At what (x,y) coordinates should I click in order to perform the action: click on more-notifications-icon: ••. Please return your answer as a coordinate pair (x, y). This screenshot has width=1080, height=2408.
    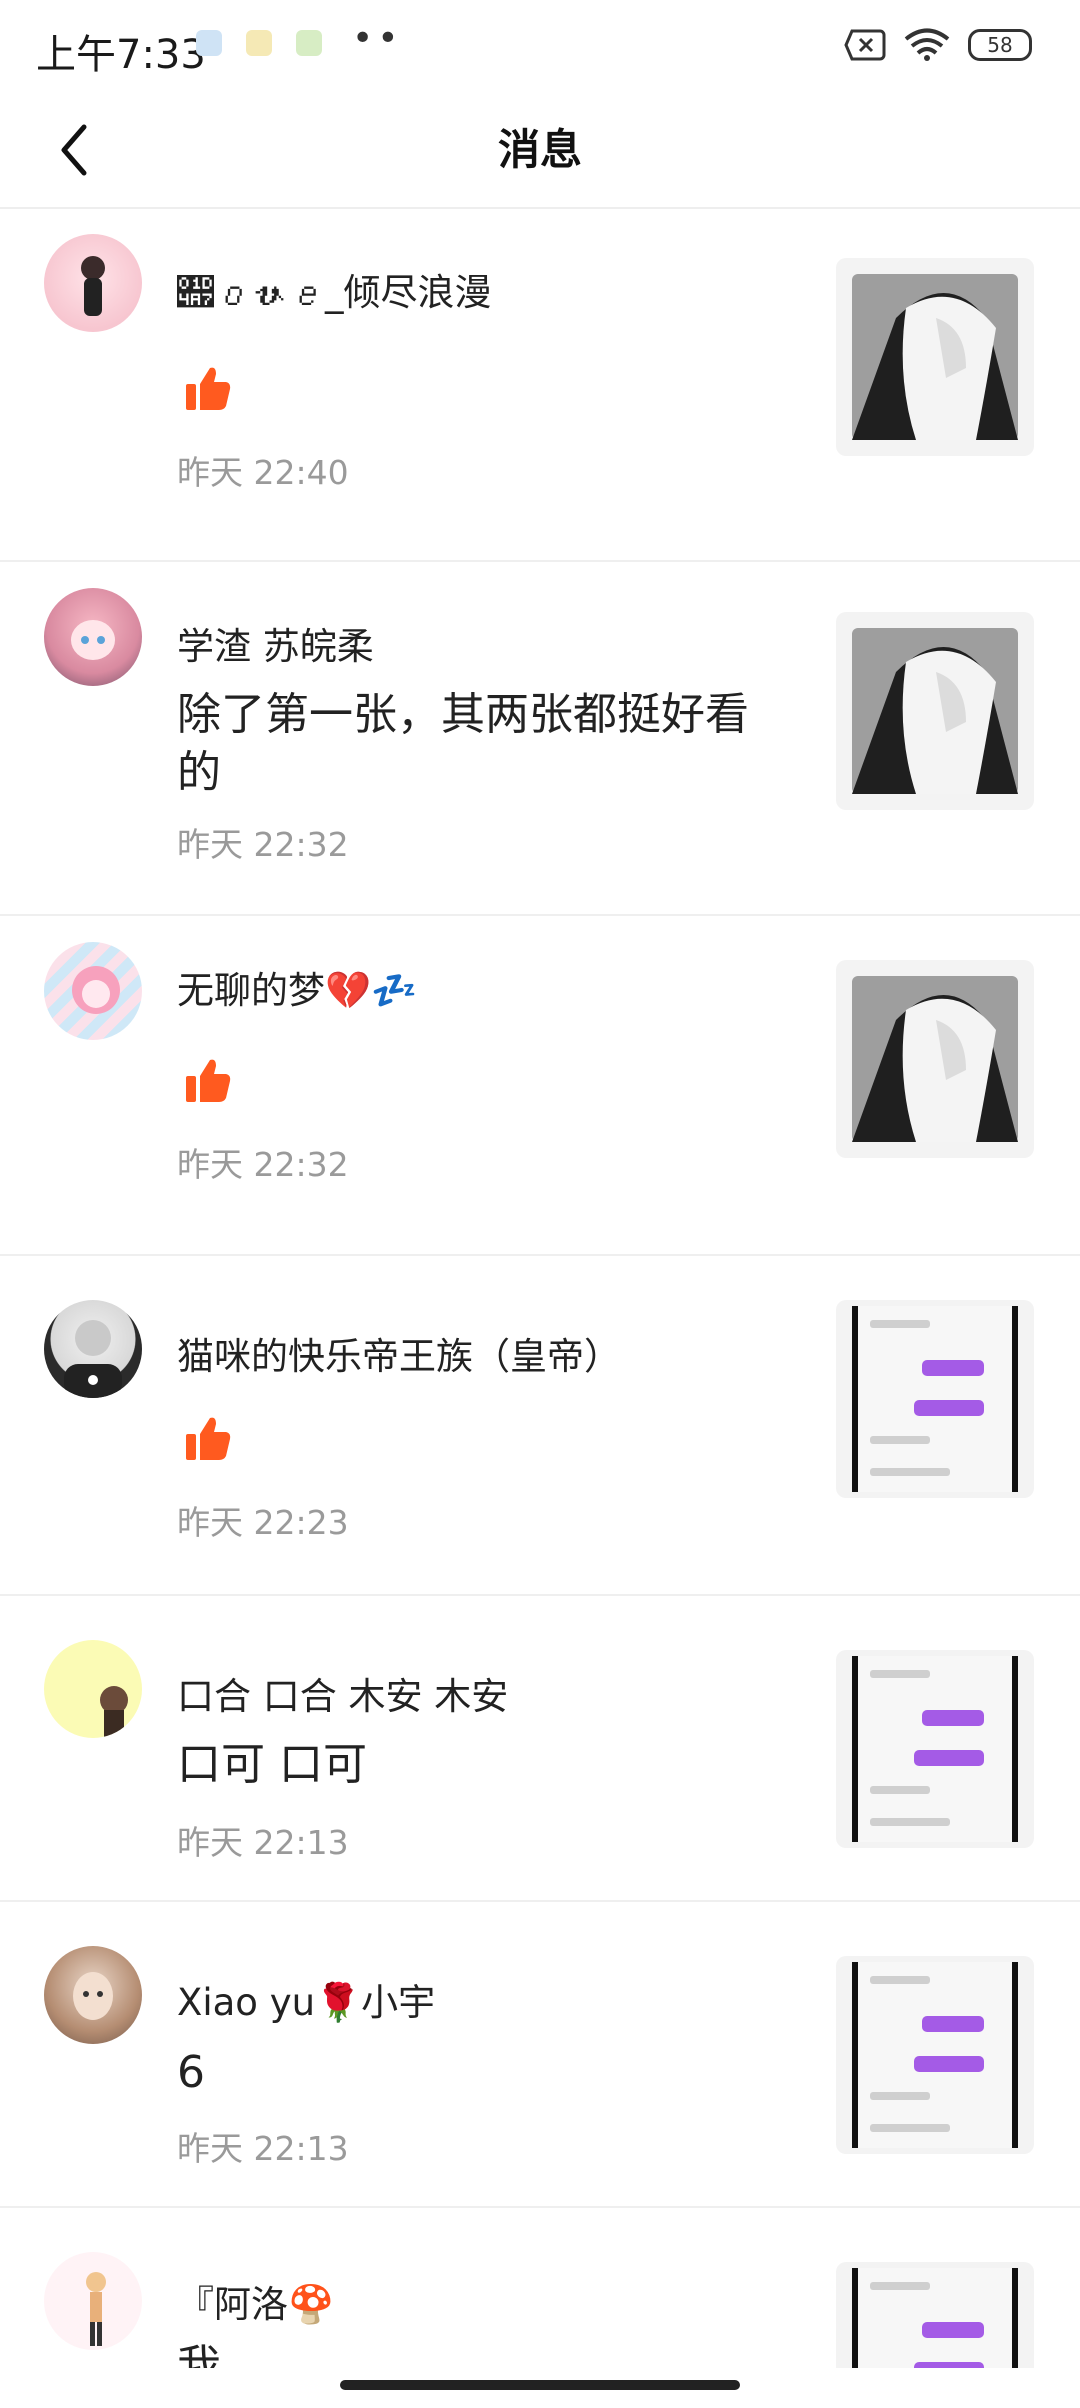
    Looking at the image, I should click on (377, 38).